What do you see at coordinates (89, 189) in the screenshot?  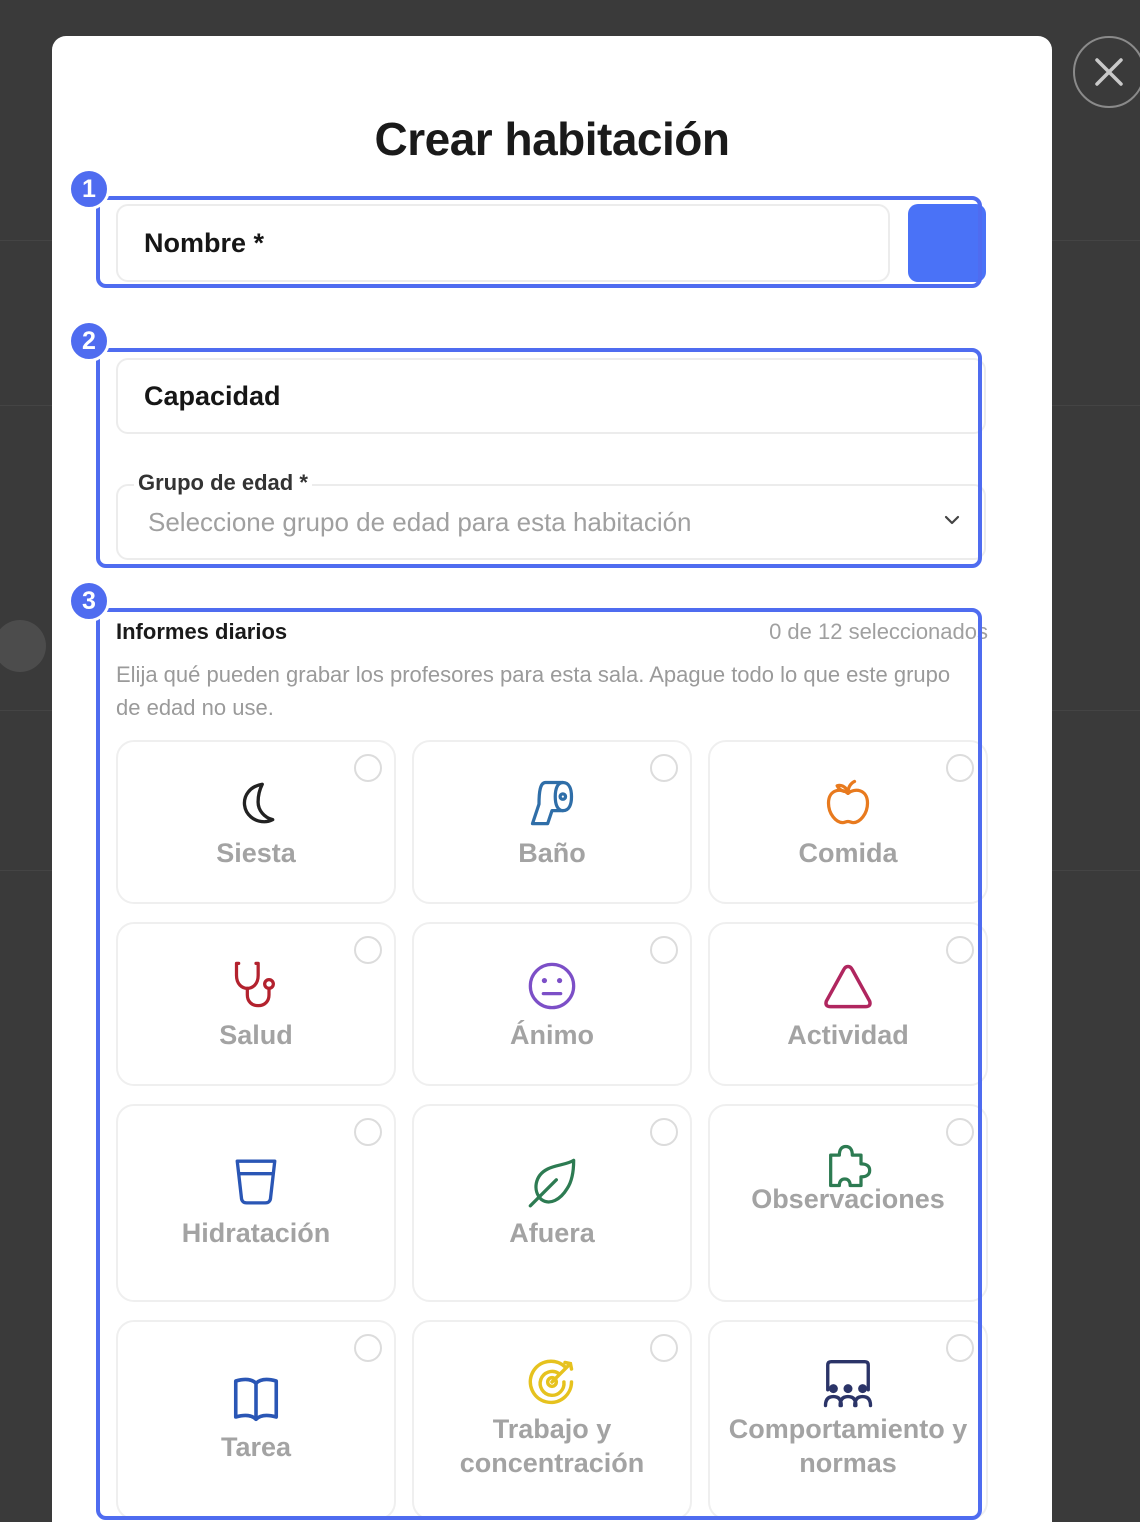 I see `annotation-badge-1: 1` at bounding box center [89, 189].